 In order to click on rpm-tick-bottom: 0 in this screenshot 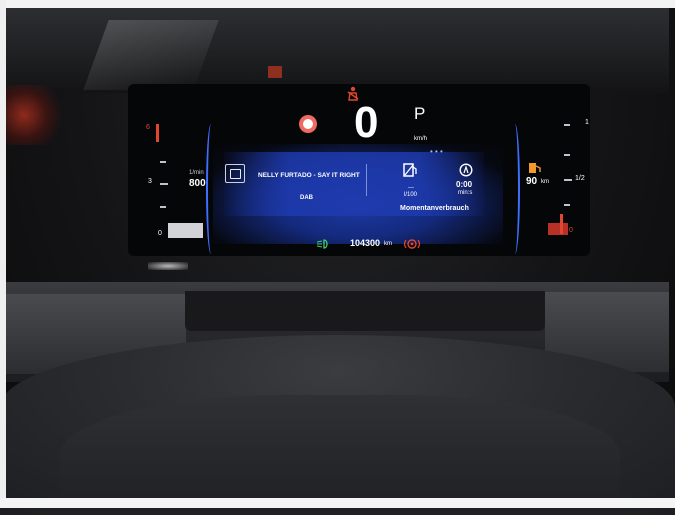, I will do `click(160, 233)`.